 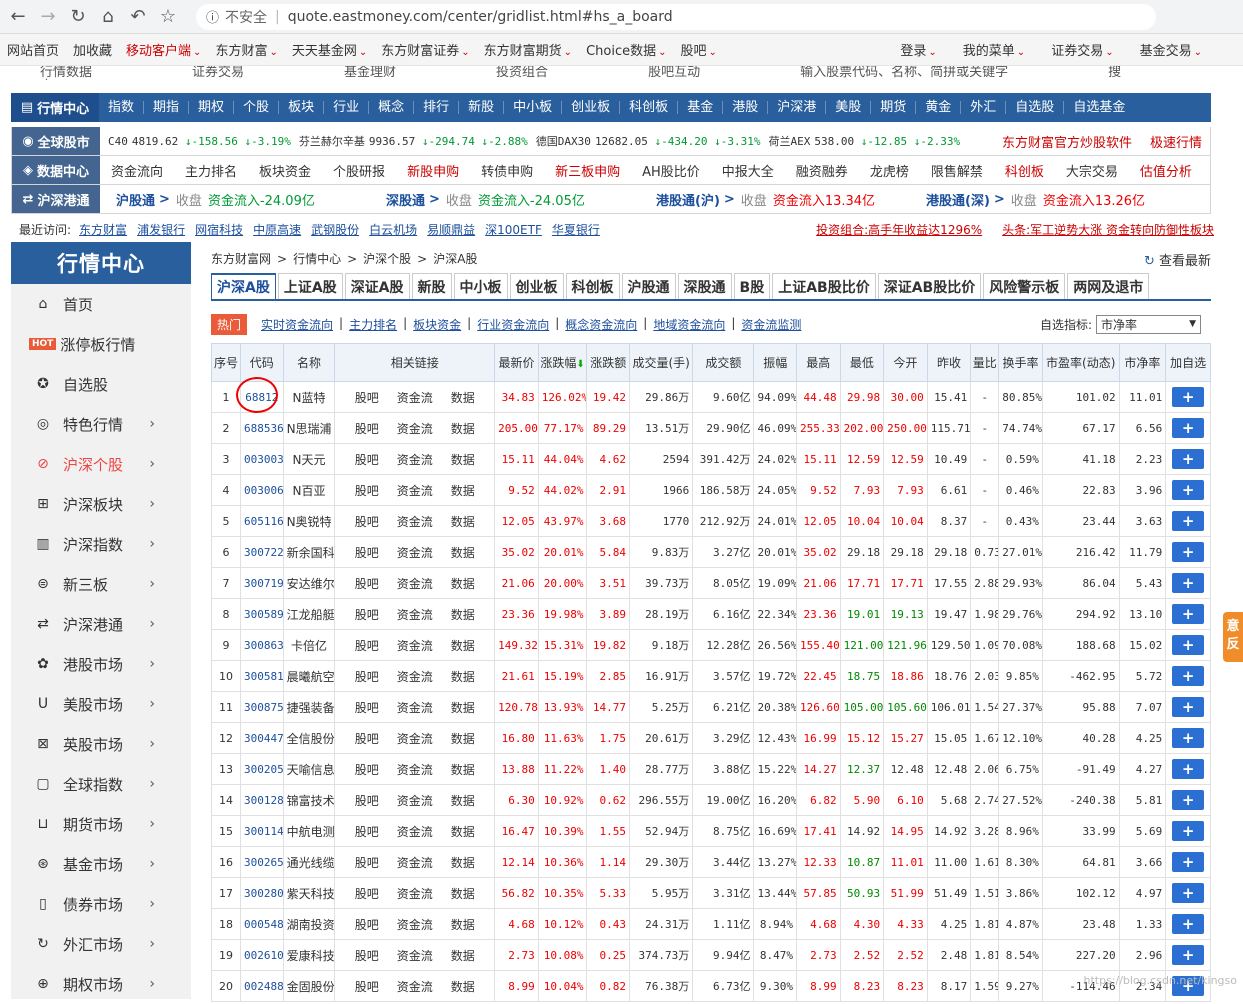 I want to click on stock-code-link: 300581, so click(x=262, y=676).